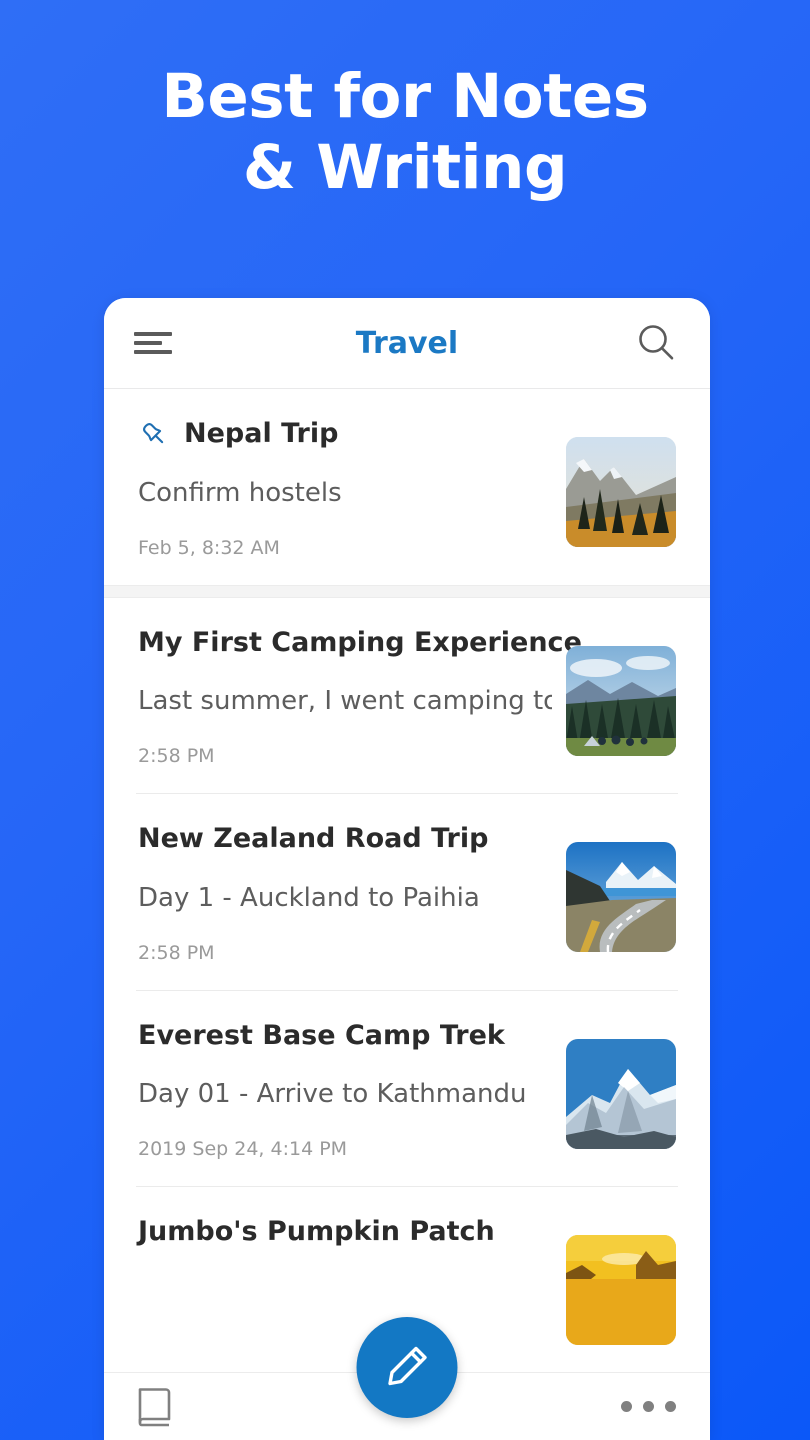 This screenshot has height=1440, width=810. What do you see at coordinates (405, 96) in the screenshot?
I see `promo-headline-line-1: Best for Notes` at bounding box center [405, 96].